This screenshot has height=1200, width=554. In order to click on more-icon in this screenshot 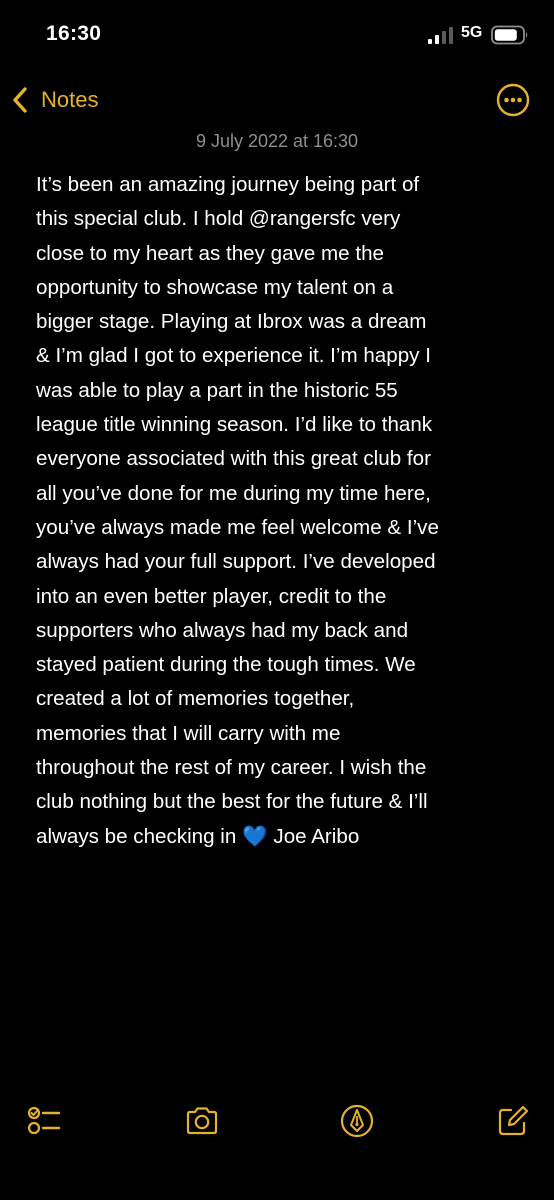, I will do `click(513, 100)`.